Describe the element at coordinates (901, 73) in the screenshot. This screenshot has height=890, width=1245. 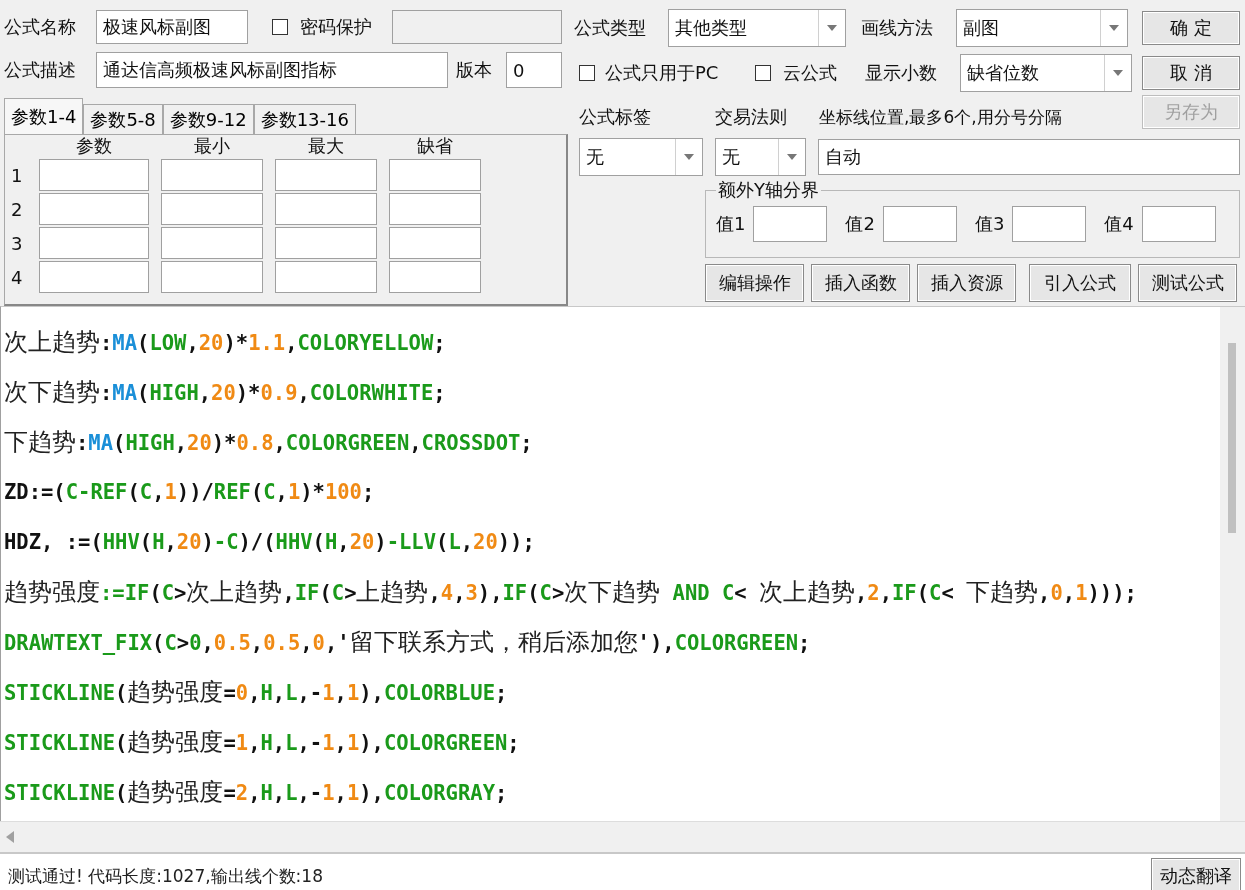
I see `field-label: 显示小数` at that location.